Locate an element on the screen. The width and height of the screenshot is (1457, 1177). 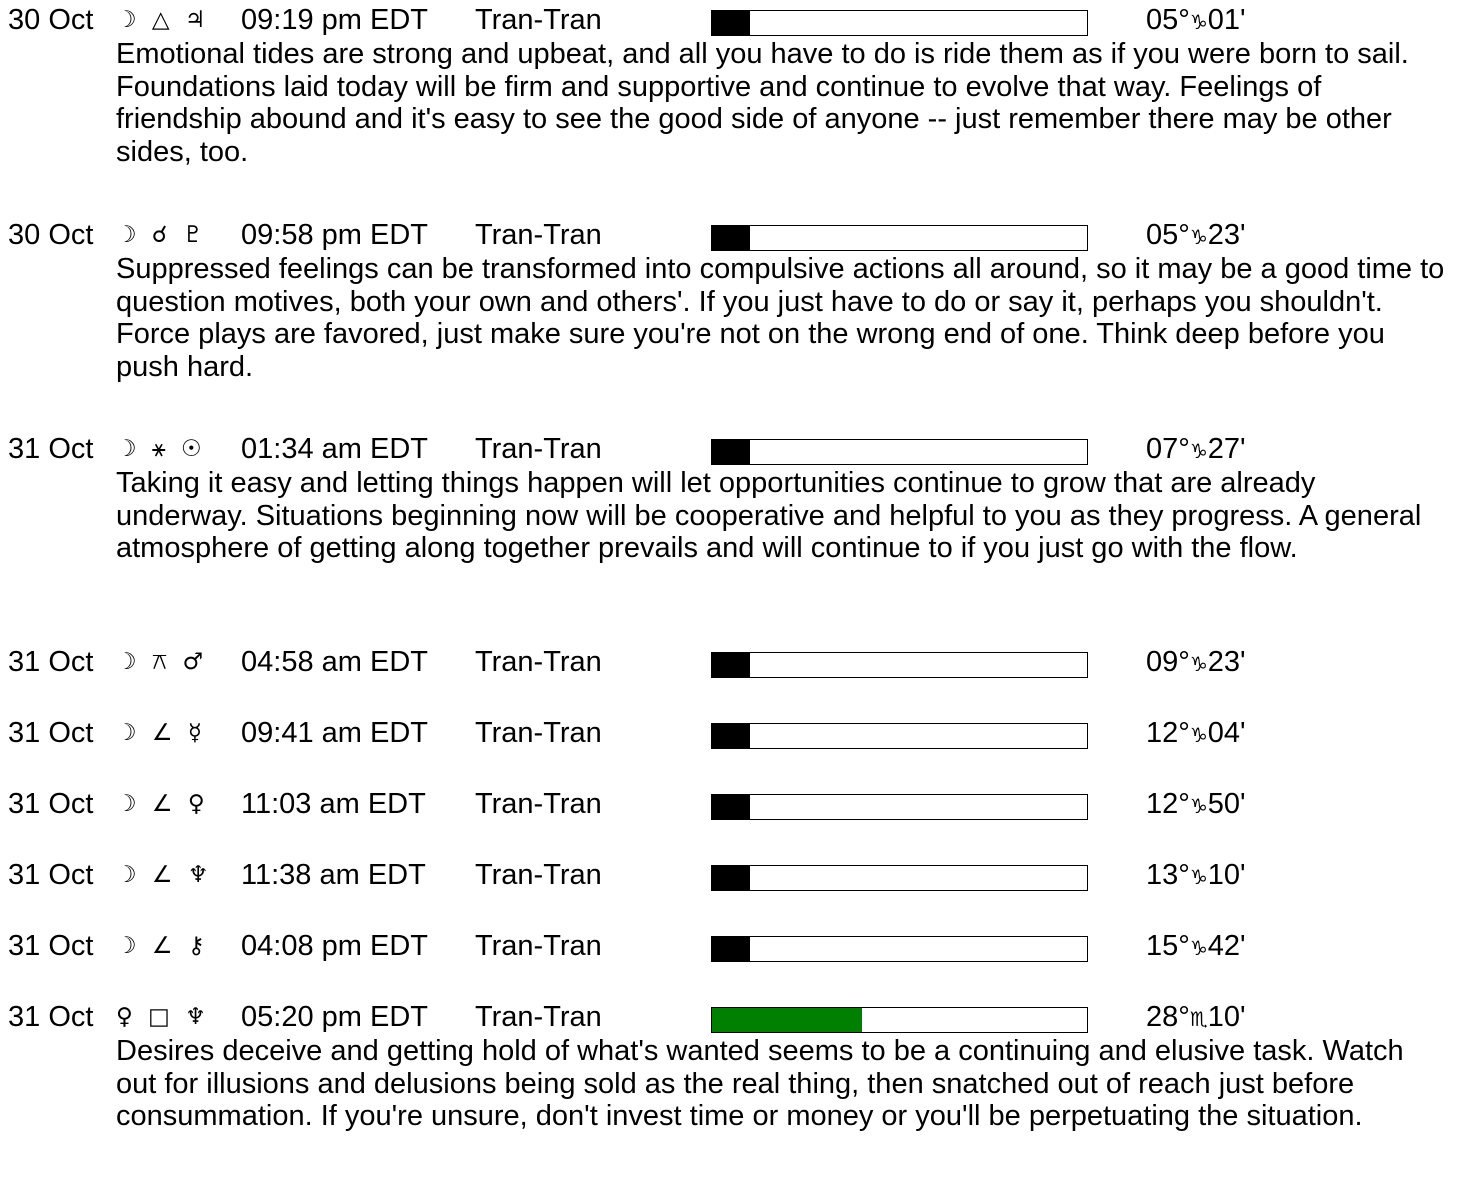
position-minutes: 42' is located at coordinates (1226, 946).